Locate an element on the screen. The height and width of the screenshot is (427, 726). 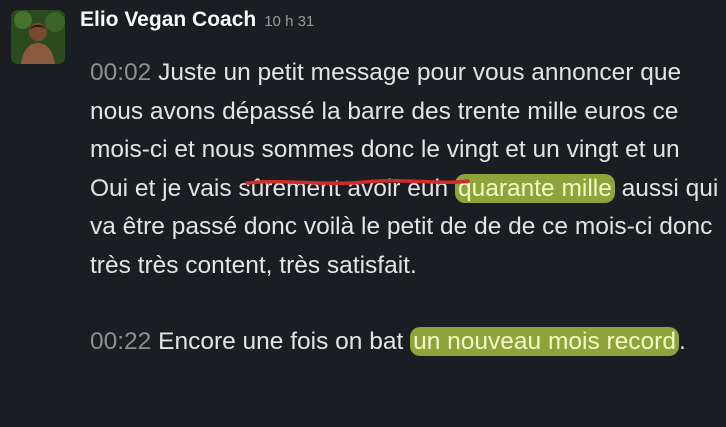
transcript-text-2b: . is located at coordinates (682, 341).